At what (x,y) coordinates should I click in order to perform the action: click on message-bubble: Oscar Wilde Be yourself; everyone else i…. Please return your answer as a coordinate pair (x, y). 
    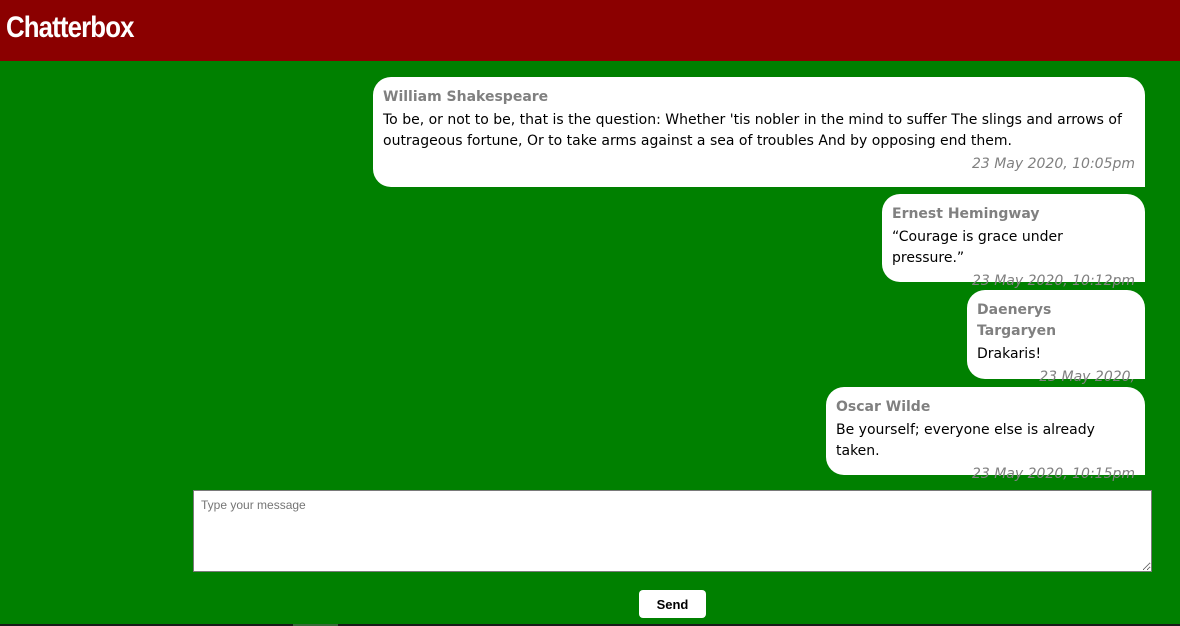
    Looking at the image, I should click on (985, 434).